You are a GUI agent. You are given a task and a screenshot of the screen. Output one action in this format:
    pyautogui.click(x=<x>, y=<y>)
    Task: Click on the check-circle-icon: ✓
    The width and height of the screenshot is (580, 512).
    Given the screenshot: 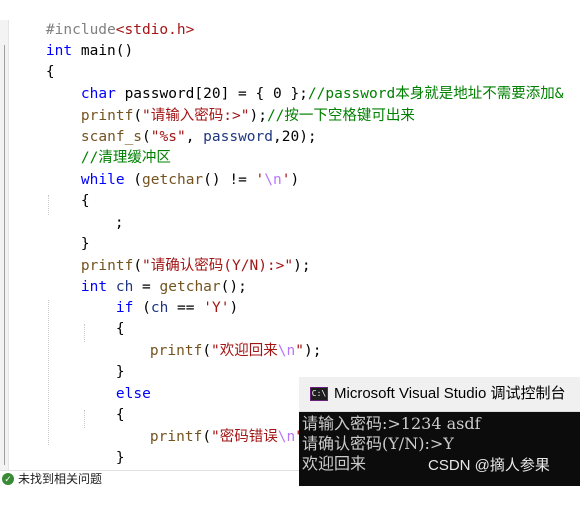 What is the action you would take?
    pyautogui.click(x=8, y=479)
    